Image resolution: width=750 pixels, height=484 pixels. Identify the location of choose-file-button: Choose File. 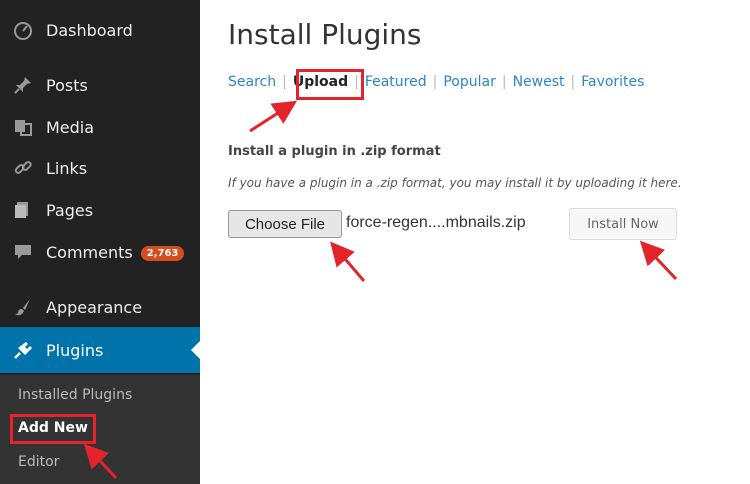
(285, 224).